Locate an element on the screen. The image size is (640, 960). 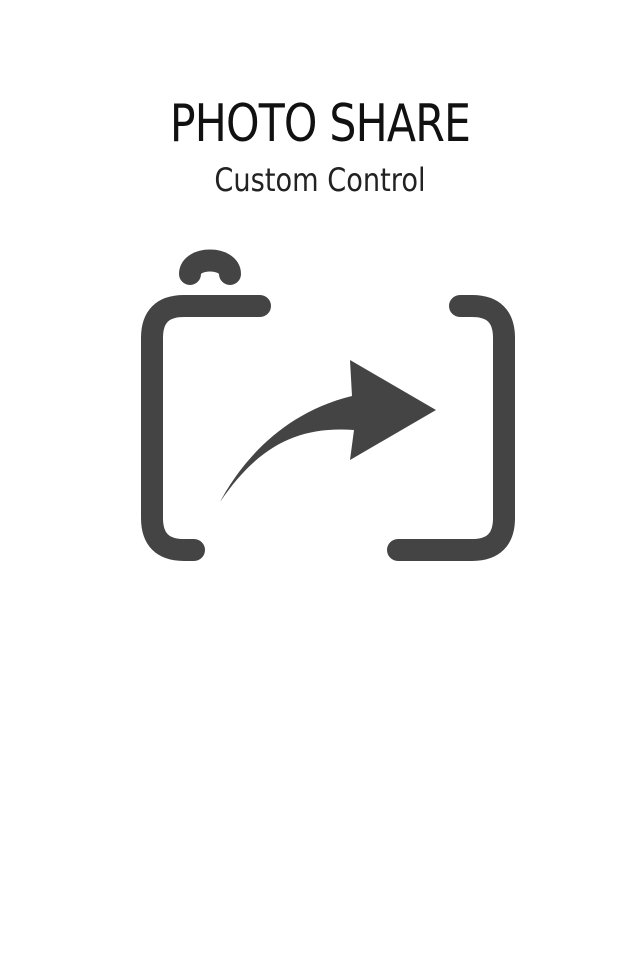
app-subtitle: Custom Control is located at coordinates (320, 180).